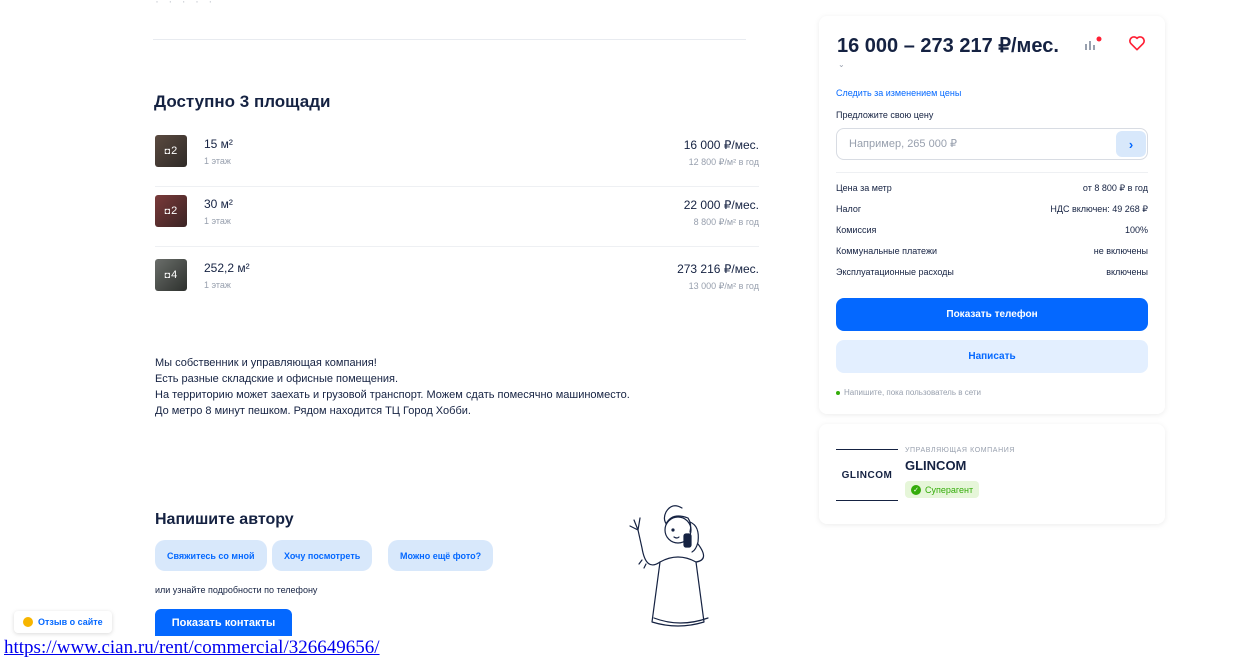 Image resolution: width=1247 pixels, height=664 pixels. I want to click on area-price-per-year: 8 800 ₽/м² в год, so click(726, 222).